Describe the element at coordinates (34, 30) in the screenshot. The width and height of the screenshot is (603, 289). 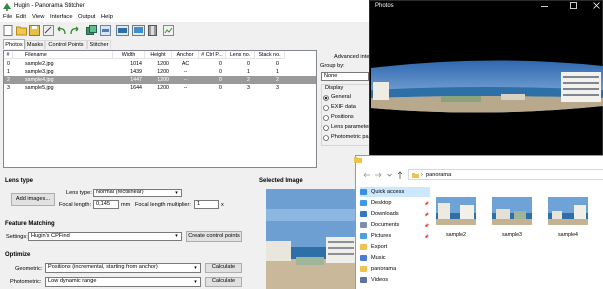
I see `save-project-icon` at that location.